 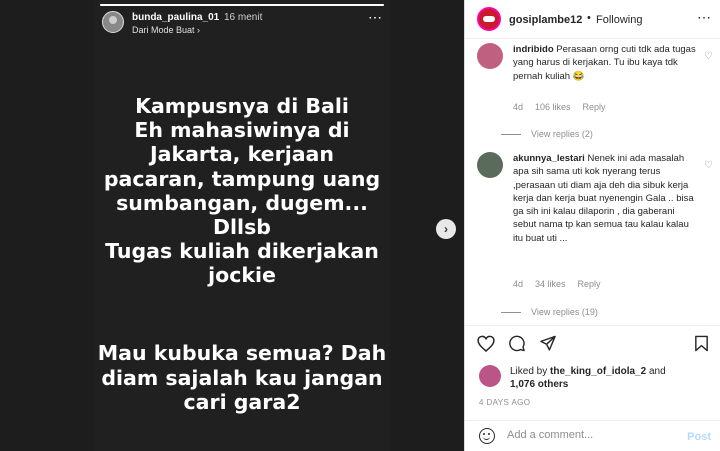 I want to click on post-author-username: gosiplambe12, so click(x=545, y=20).